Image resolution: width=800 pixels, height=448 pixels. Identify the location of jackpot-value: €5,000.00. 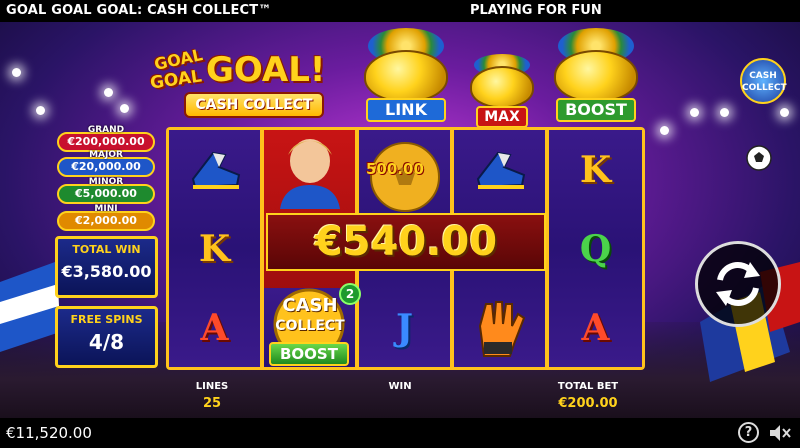
(106, 193).